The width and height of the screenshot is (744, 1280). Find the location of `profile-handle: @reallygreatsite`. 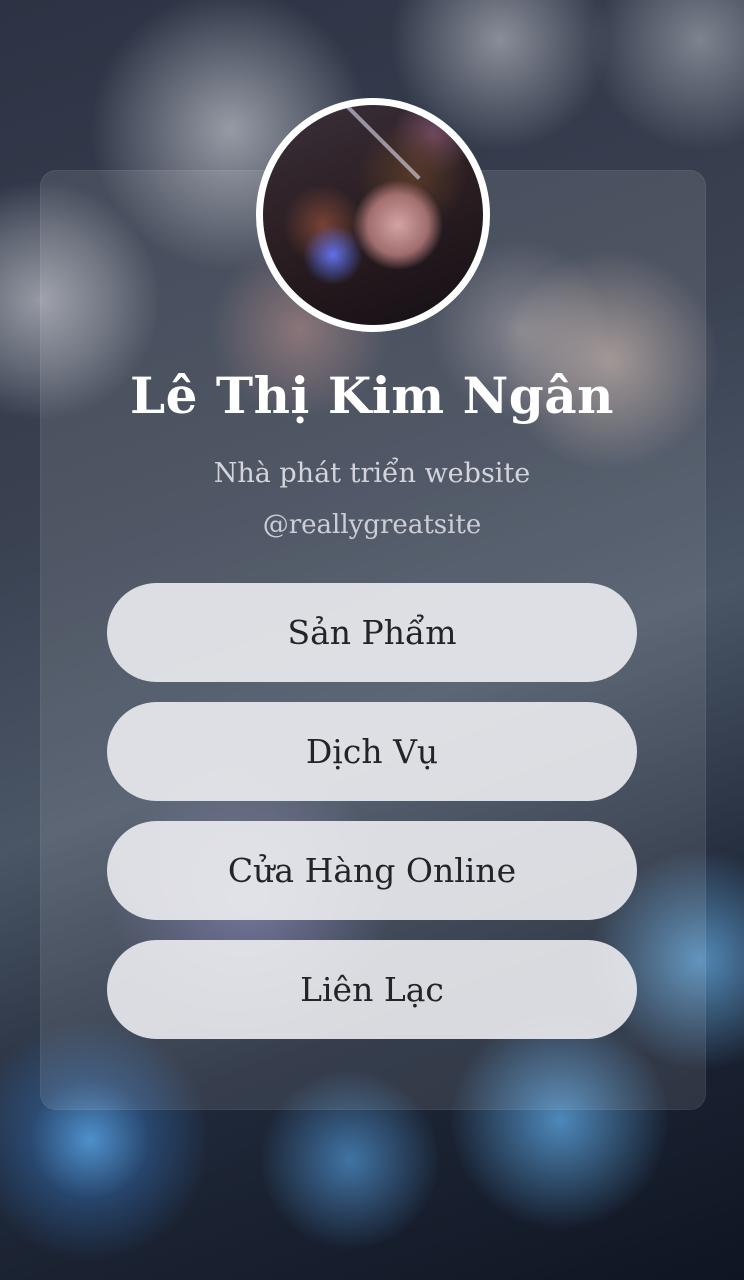

profile-handle: @reallygreatsite is located at coordinates (372, 525).